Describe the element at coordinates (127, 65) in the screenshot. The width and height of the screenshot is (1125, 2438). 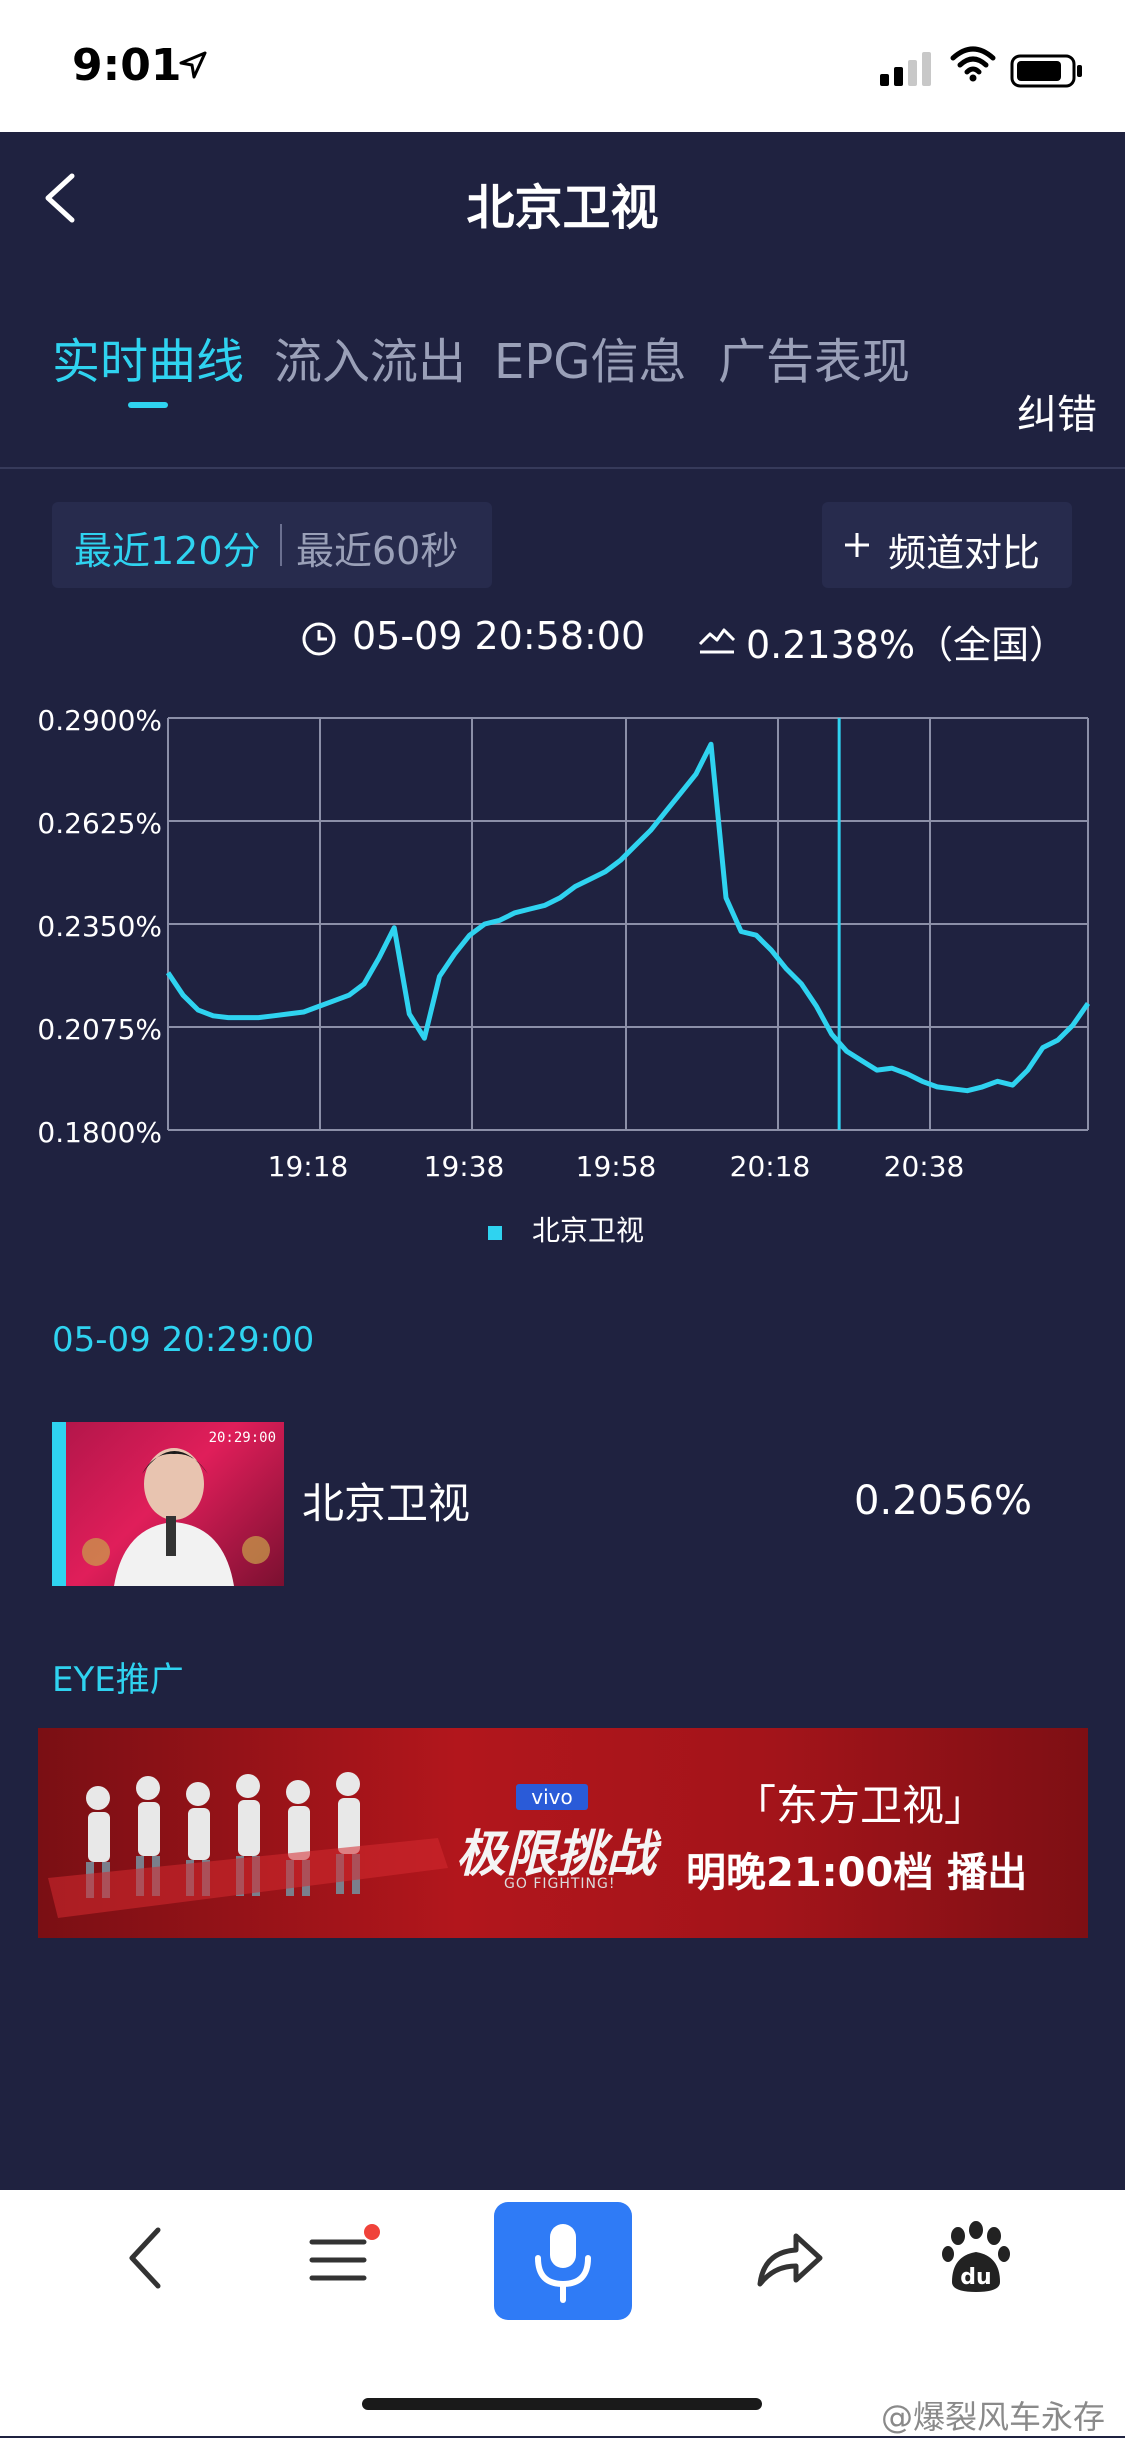
I see `status-time: 9:01` at that location.